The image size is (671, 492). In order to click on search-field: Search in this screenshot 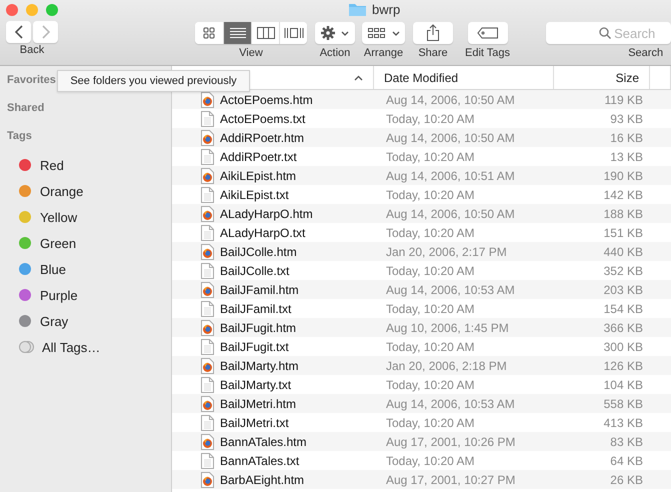, I will do `click(608, 33)`.